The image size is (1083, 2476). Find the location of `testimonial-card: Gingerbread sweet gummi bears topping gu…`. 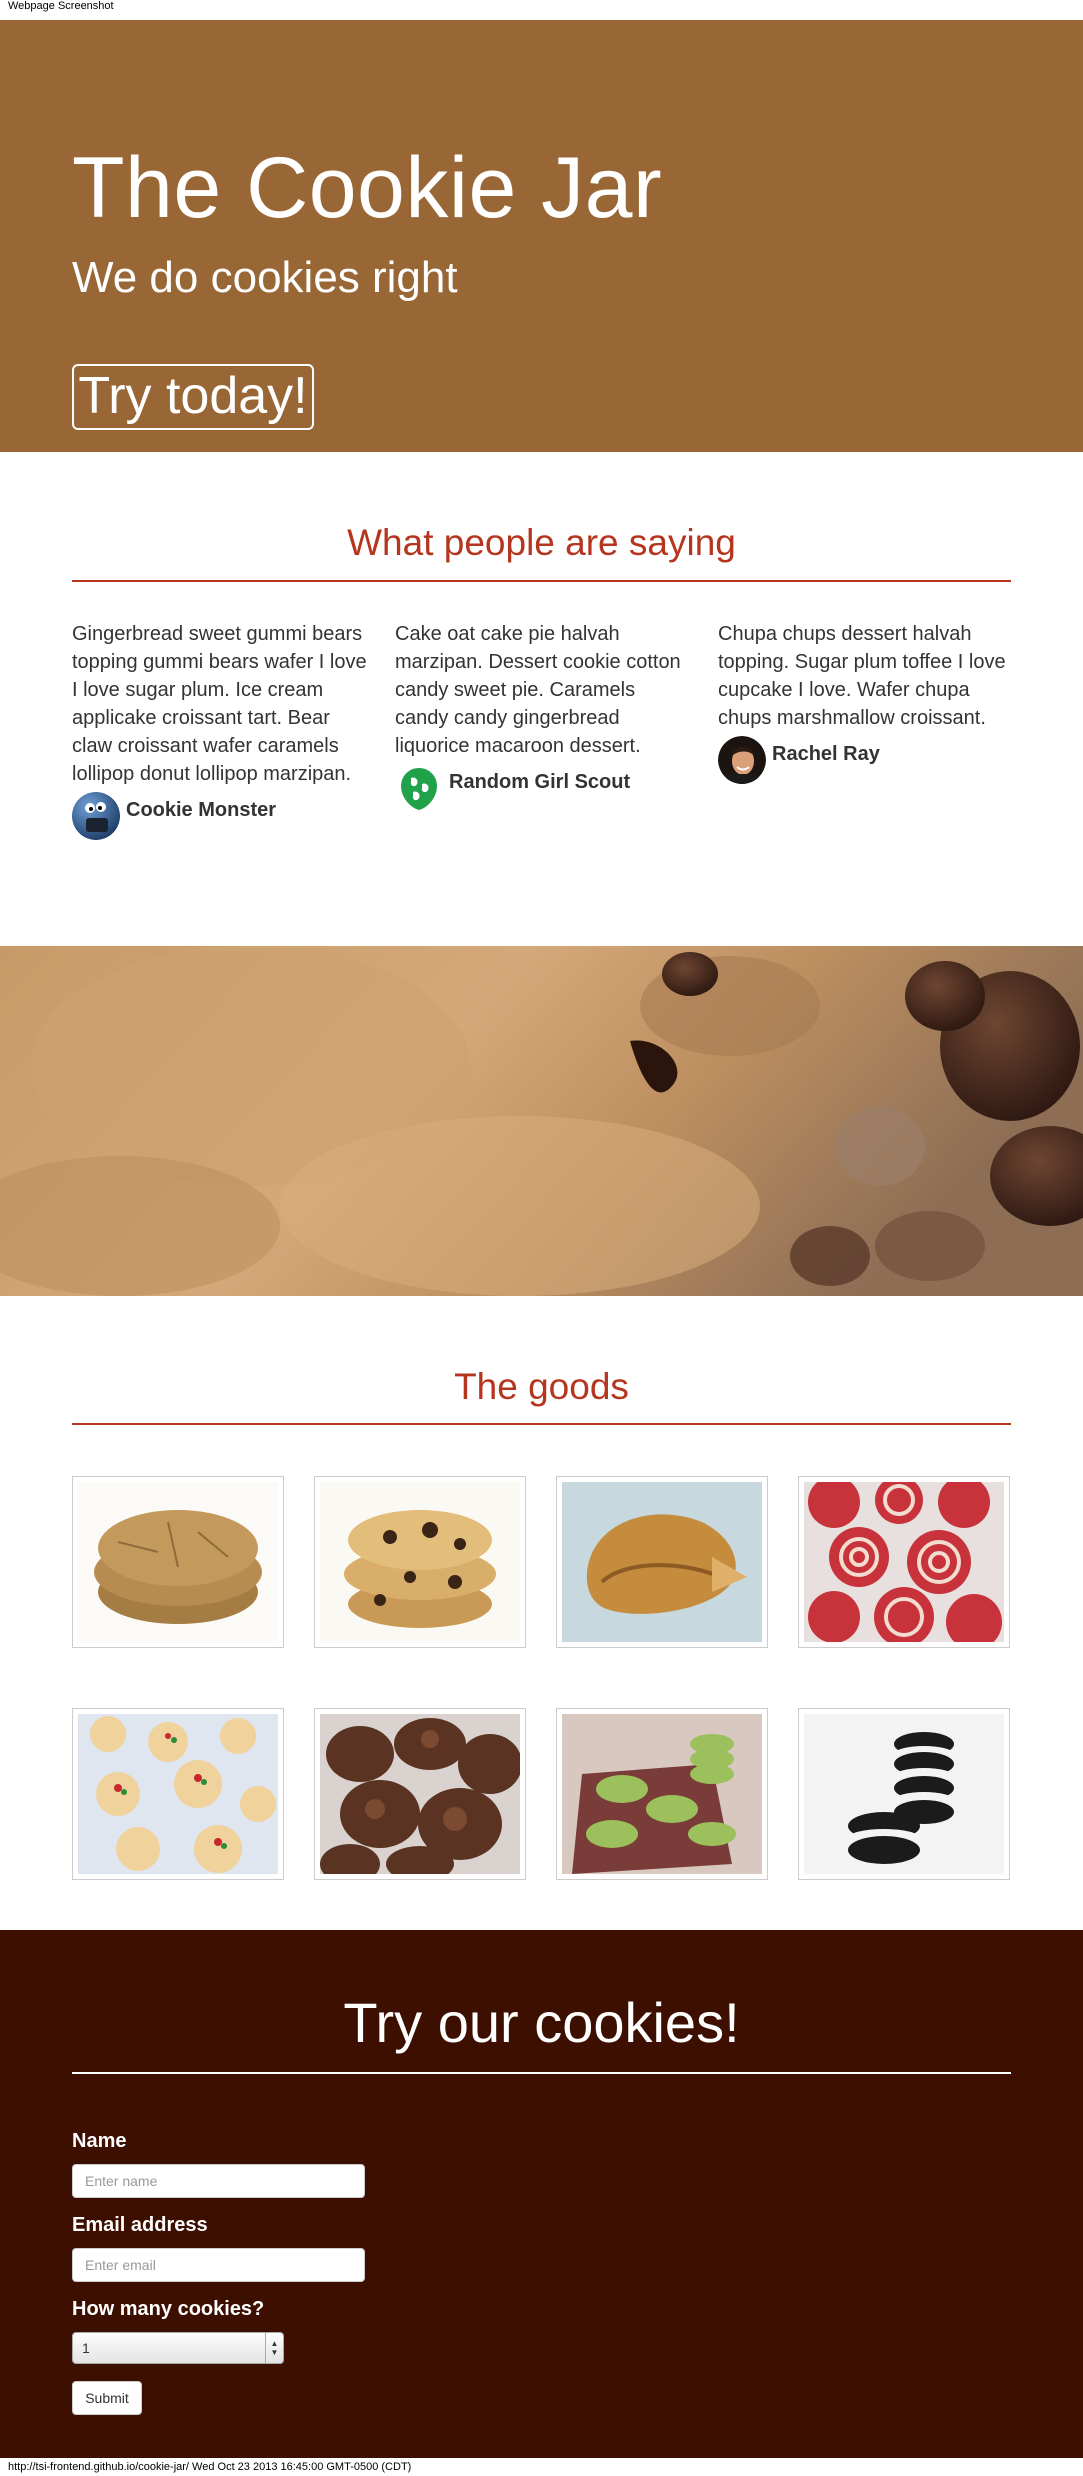

testimonial-card: Gingerbread sweet gummi bears topping gu… is located at coordinates (220, 732).